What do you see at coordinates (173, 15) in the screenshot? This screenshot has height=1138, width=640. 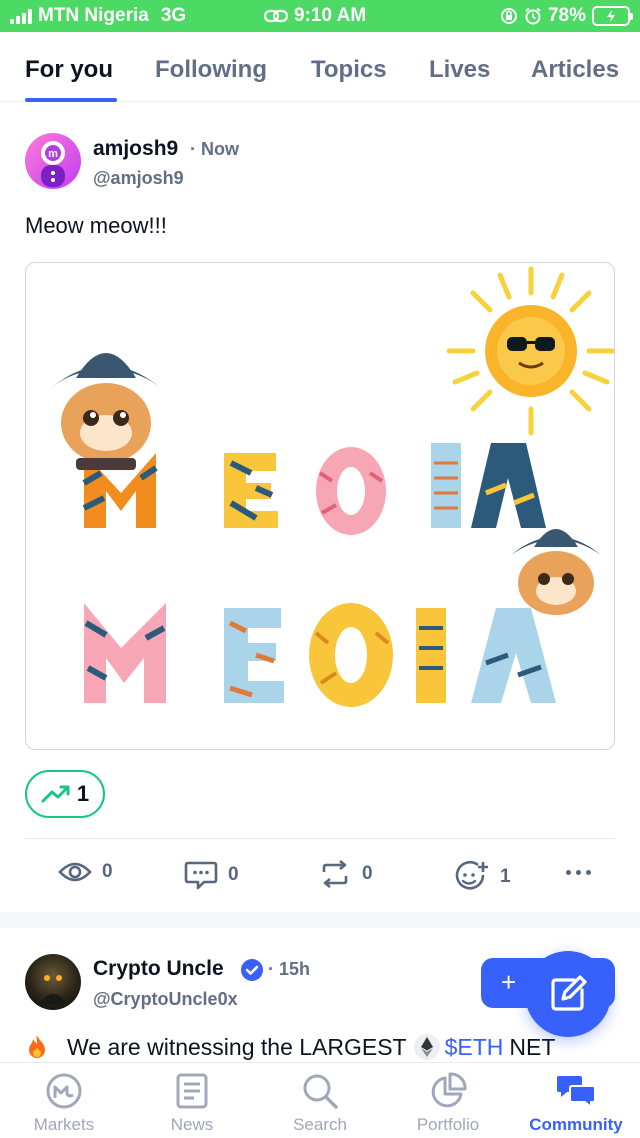 I see `network-type: 3G` at bounding box center [173, 15].